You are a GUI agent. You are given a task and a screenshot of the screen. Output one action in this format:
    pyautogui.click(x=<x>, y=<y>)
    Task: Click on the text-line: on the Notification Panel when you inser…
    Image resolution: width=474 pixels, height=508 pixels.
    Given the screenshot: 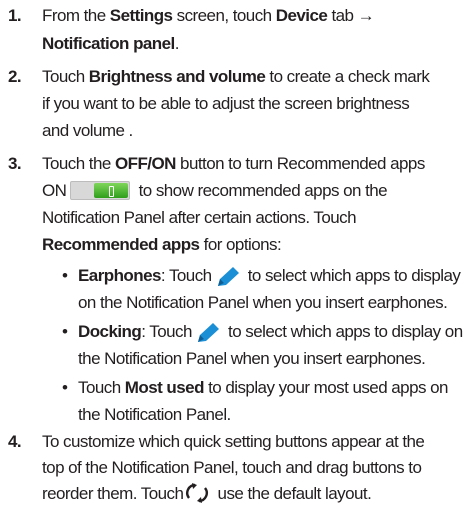 What is the action you would take?
    pyautogui.click(x=263, y=302)
    